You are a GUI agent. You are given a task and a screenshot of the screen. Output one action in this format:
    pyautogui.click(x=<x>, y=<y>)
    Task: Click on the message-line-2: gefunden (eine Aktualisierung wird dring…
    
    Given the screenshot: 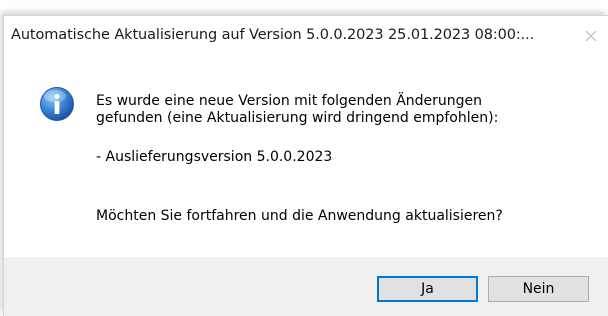 What is the action you would take?
    pyautogui.click(x=297, y=118)
    